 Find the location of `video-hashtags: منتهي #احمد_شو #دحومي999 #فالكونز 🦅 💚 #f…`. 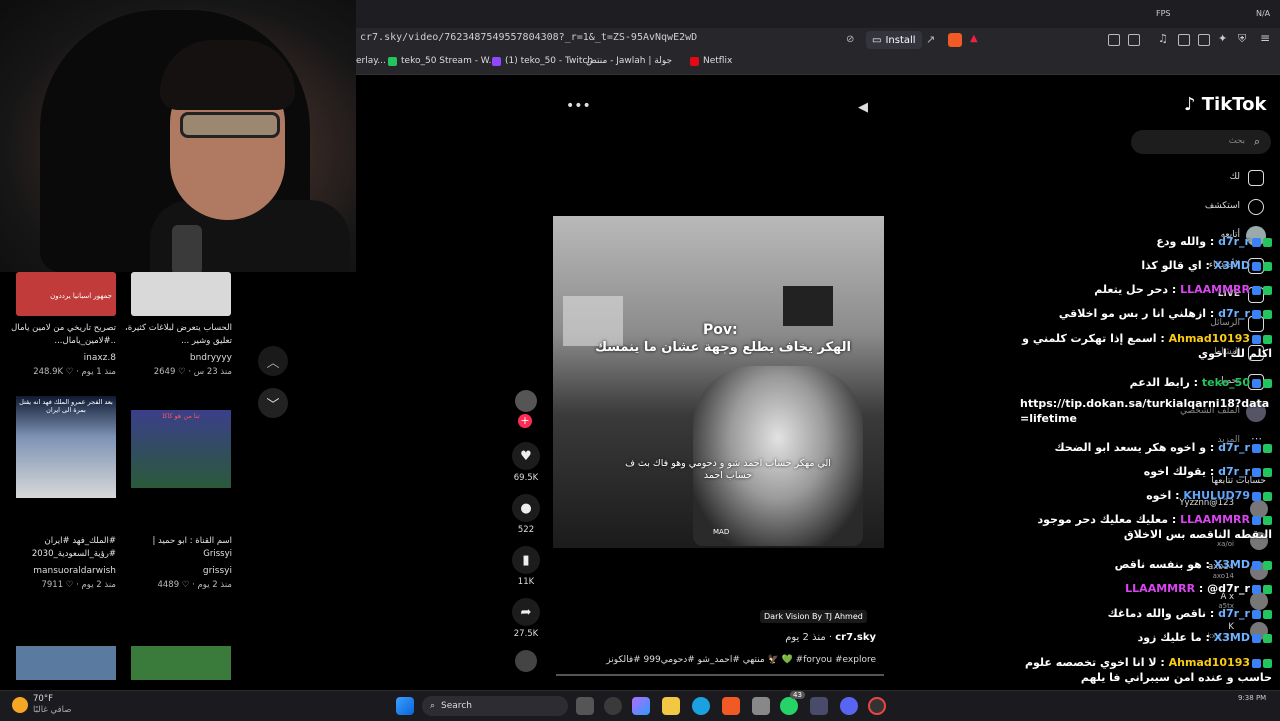

video-hashtags: منتهي #احمد_شو #دحومي999 #فالكونز 🦅 💚 #f… is located at coordinates (733, 660).